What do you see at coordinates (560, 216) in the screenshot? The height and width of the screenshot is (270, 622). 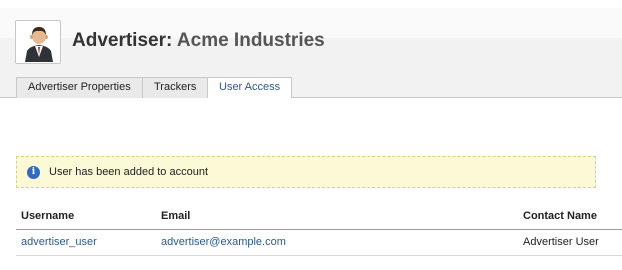 I see `column-header-contact-name: Contact Name` at bounding box center [560, 216].